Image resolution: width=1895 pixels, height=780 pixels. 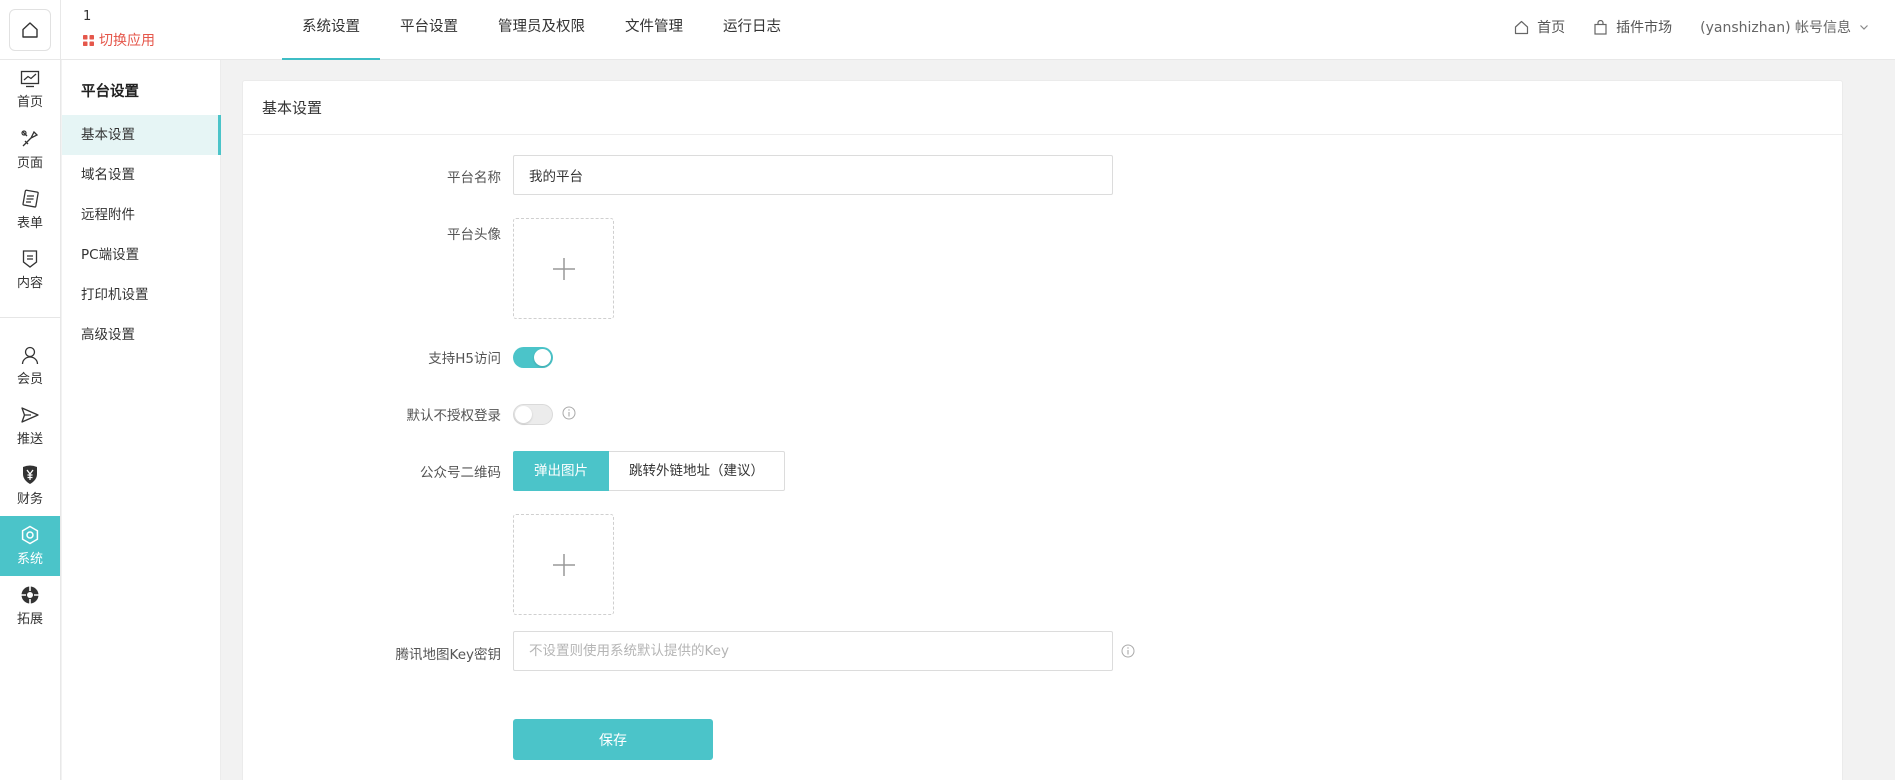 What do you see at coordinates (30, 355) in the screenshot?
I see `user-icon` at bounding box center [30, 355].